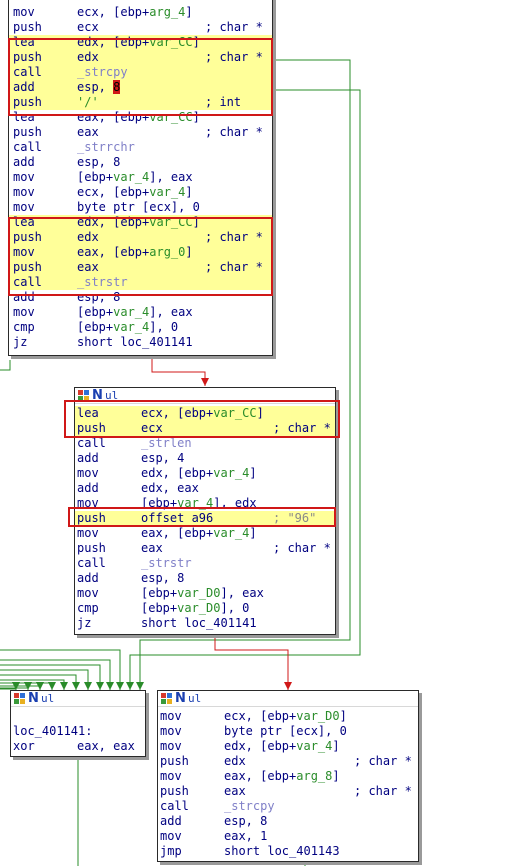 The image size is (518, 866). What do you see at coordinates (19, 698) in the screenshot?
I see `graph-node-icon` at bounding box center [19, 698].